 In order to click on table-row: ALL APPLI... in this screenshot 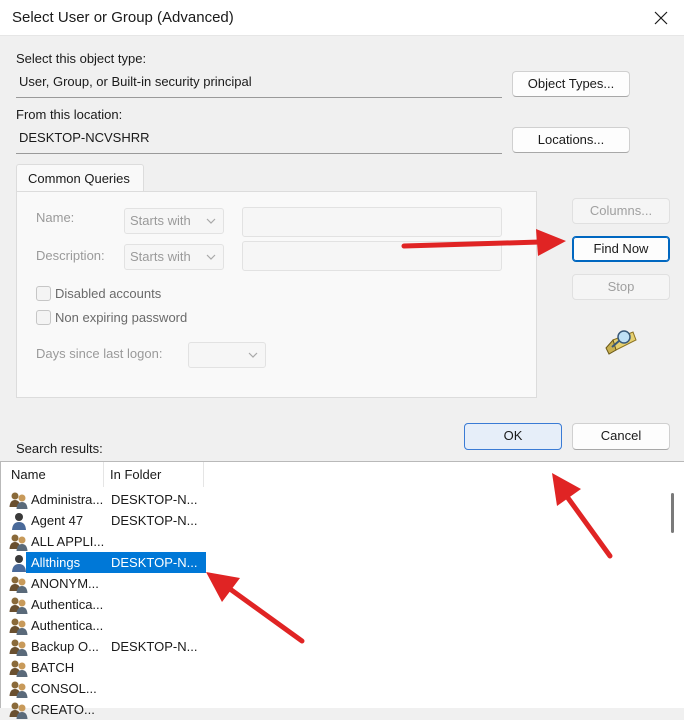, I will do `click(105, 541)`.